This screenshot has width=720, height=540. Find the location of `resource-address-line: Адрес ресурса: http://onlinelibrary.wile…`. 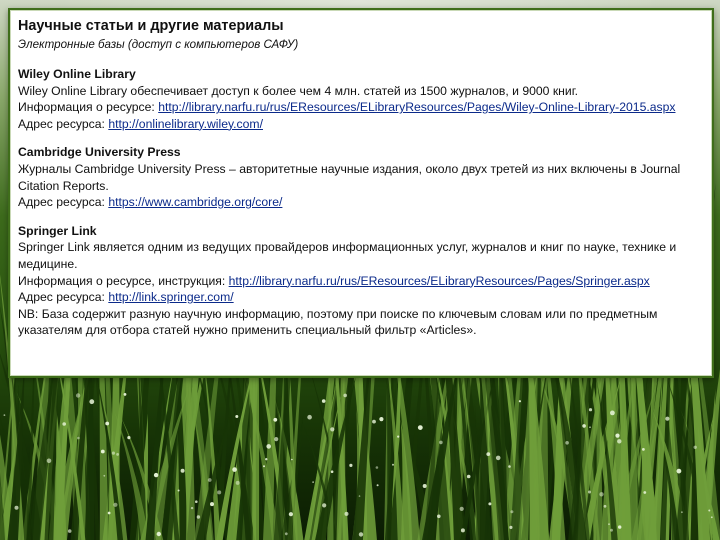

resource-address-line: Адрес ресурса: http://onlinelibrary.wile… is located at coordinates (361, 124).